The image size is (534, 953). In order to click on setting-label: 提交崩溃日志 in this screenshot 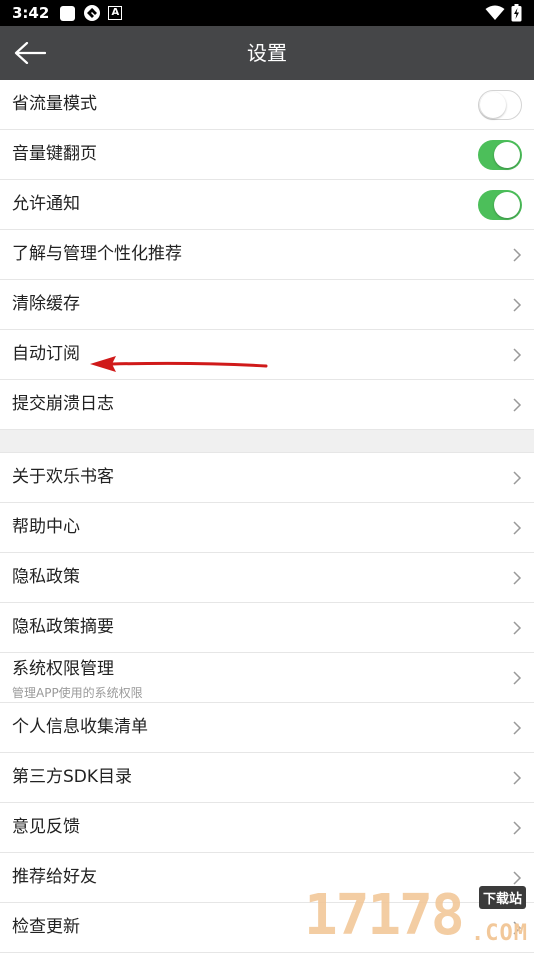, I will do `click(63, 404)`.